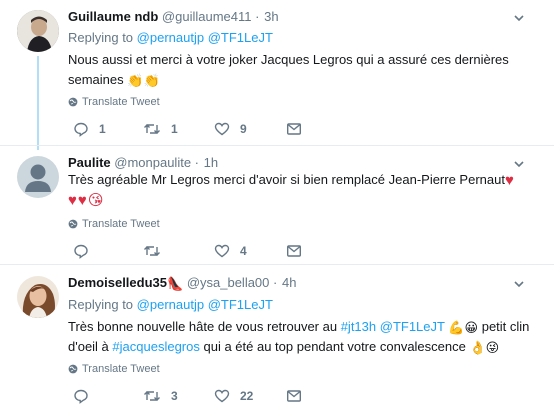 This screenshot has width=554, height=411. Describe the element at coordinates (155, 346) in the screenshot. I see `hashtag-link: #jacqueslegros` at that location.